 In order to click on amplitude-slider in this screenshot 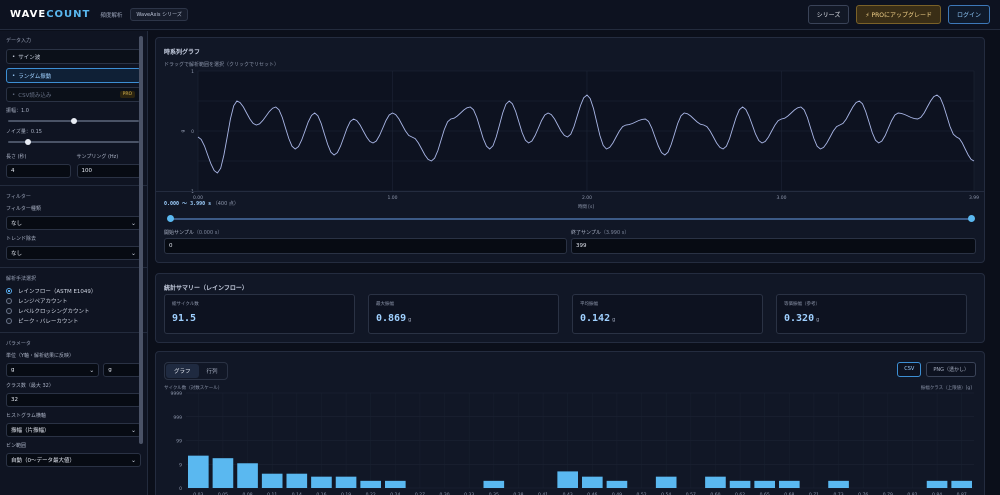, I will do `click(73, 121)`.